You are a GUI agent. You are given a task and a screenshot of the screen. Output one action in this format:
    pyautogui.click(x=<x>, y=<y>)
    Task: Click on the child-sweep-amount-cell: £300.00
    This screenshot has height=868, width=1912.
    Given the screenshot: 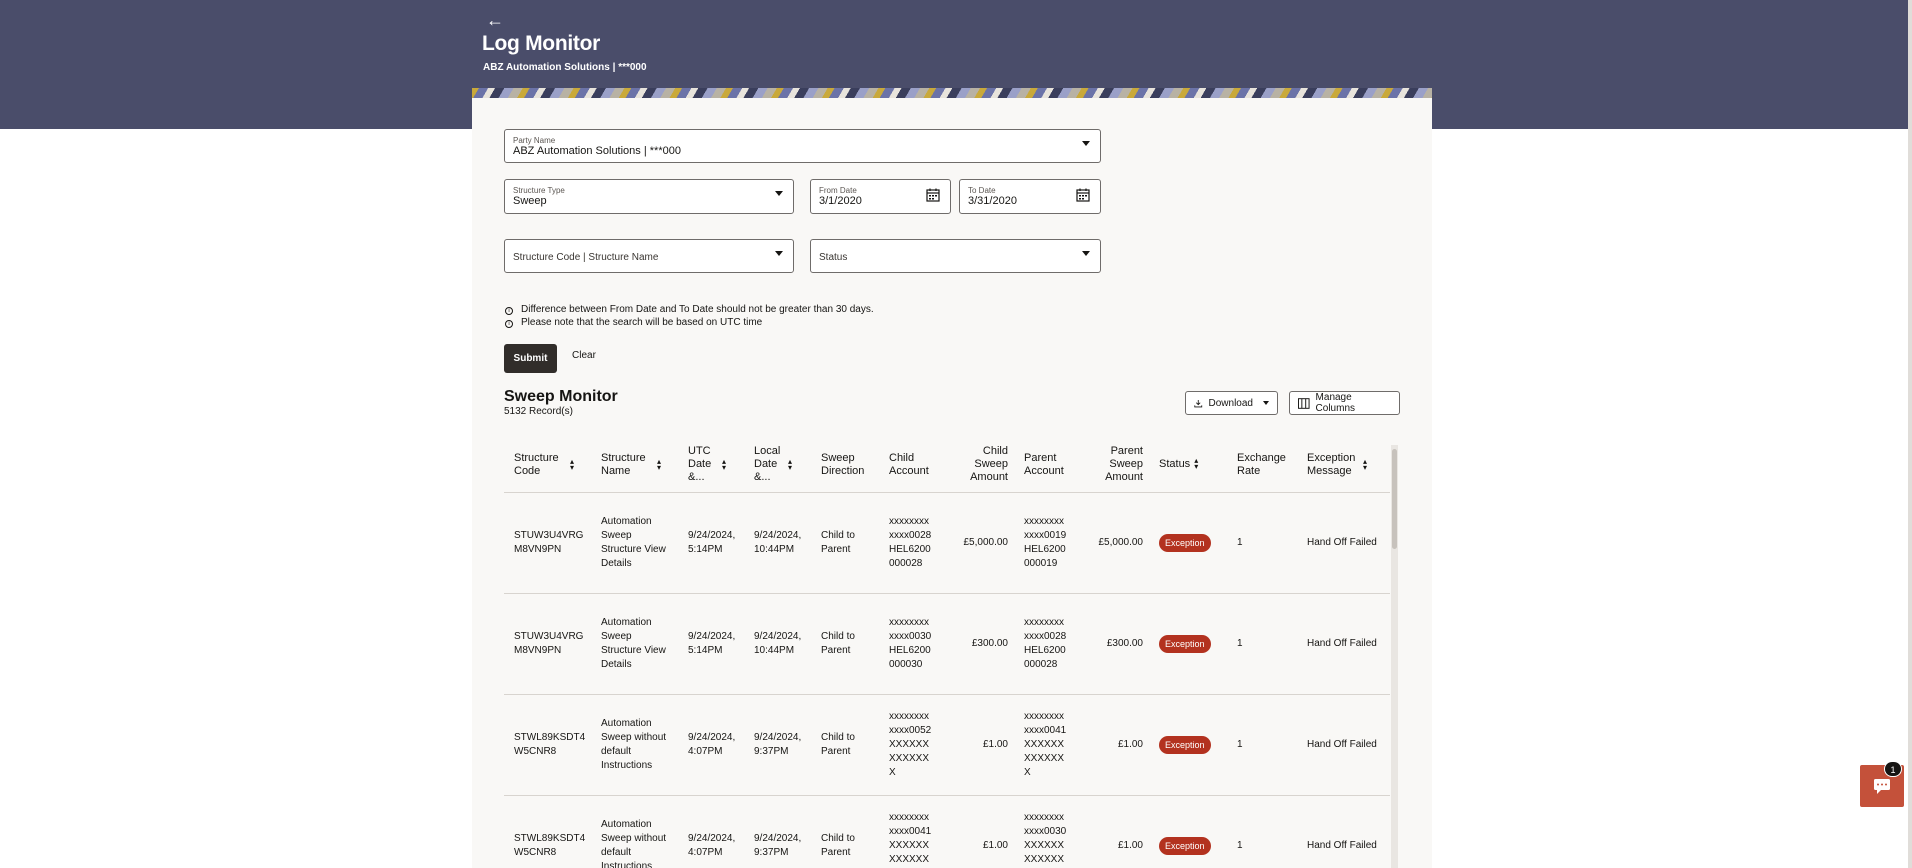 What is the action you would take?
    pyautogui.click(x=975, y=644)
    